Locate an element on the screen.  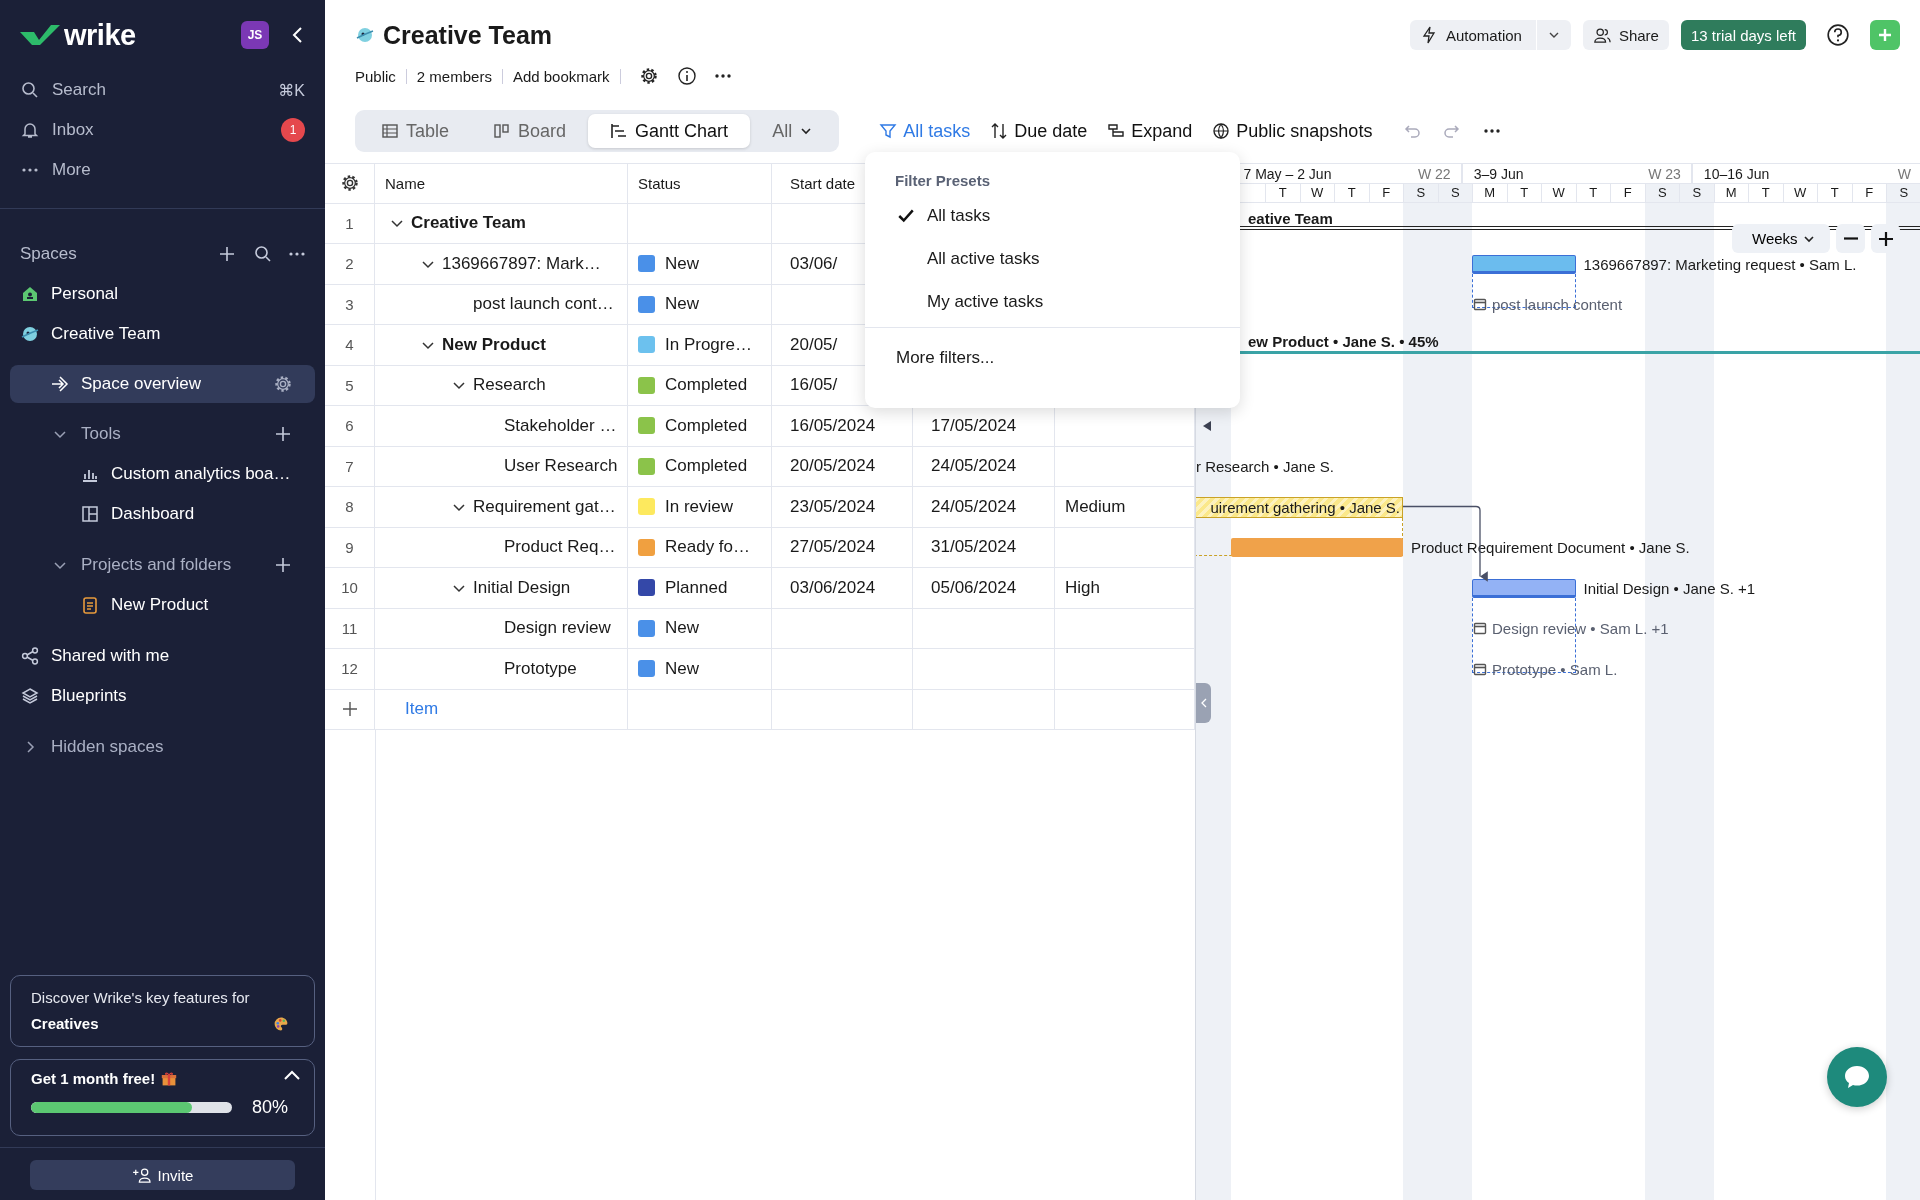
promo-card: Discover Wrike's key features for Creatives is located at coordinates (162, 1011).